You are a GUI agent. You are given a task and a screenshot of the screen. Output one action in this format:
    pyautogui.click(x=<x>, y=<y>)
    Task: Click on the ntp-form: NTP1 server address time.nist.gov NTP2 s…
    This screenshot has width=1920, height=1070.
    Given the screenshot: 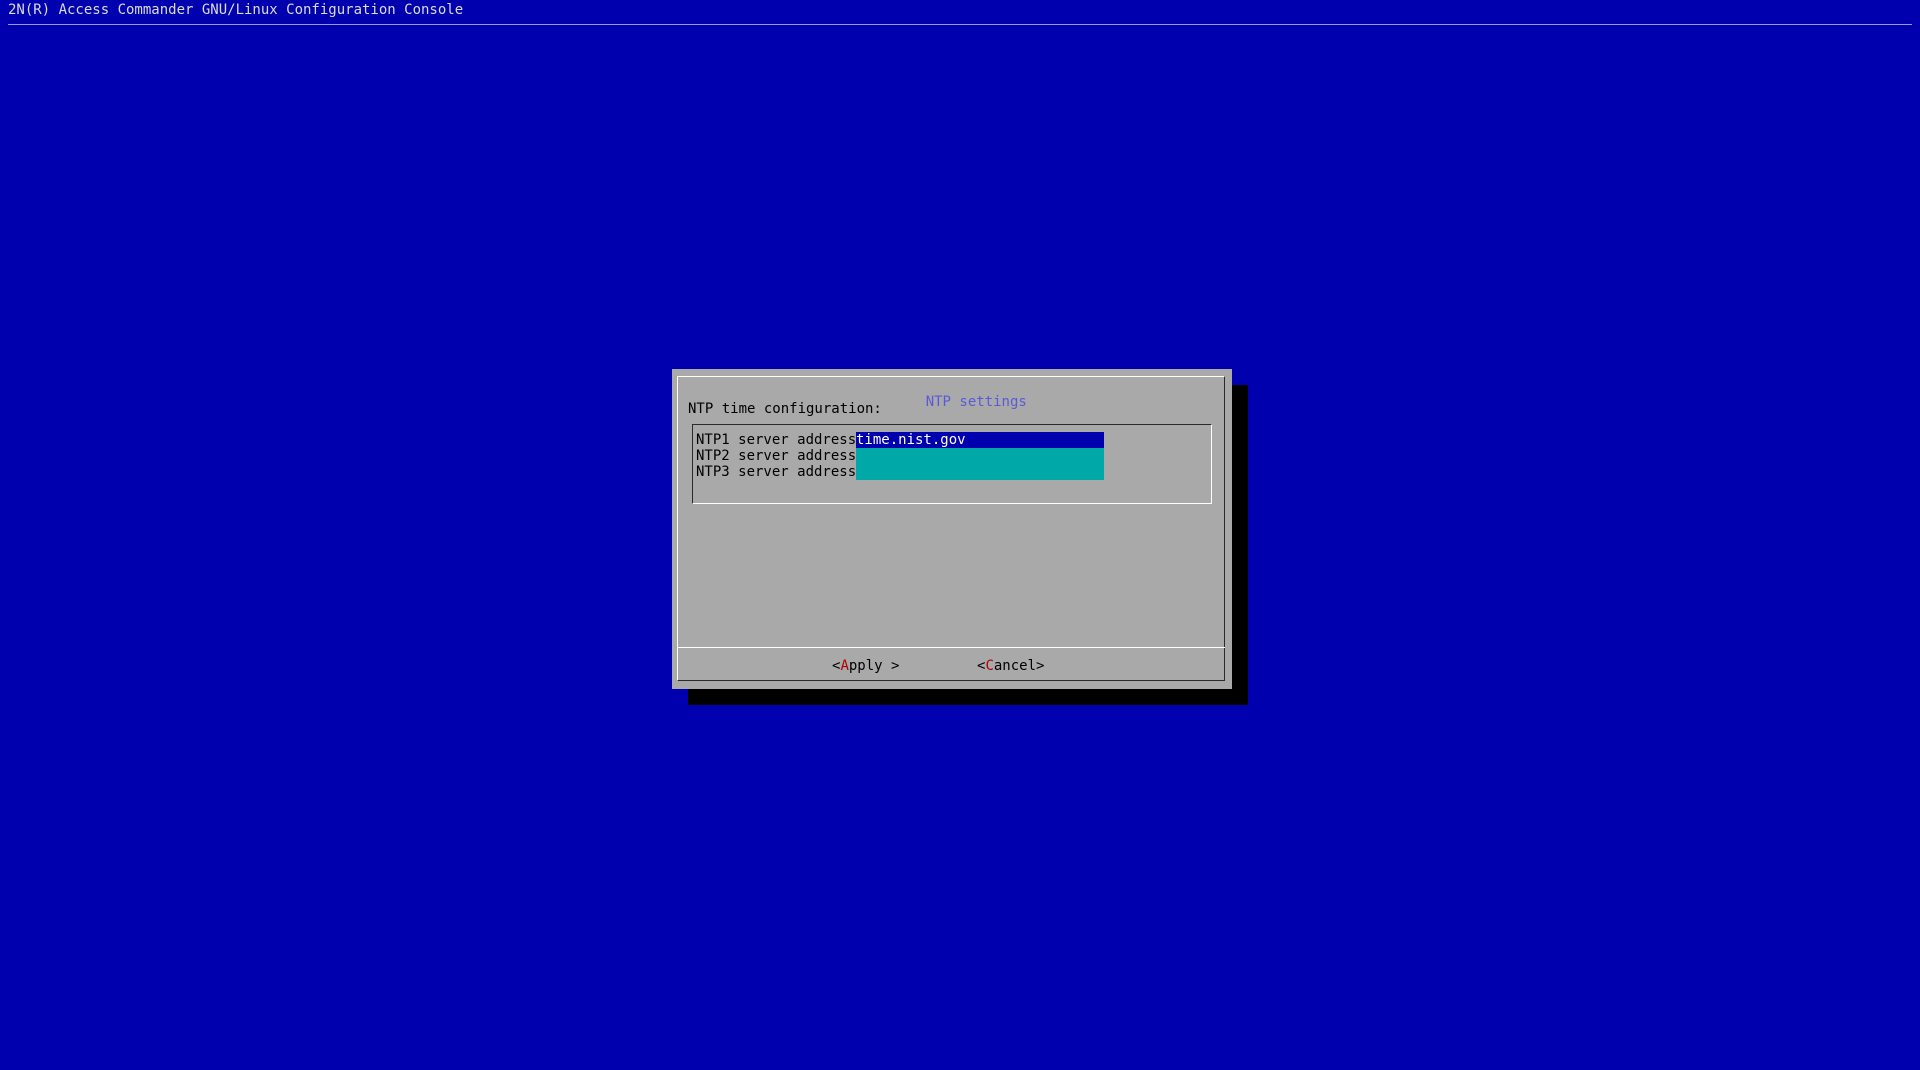 What is the action you would take?
    pyautogui.click(x=952, y=464)
    